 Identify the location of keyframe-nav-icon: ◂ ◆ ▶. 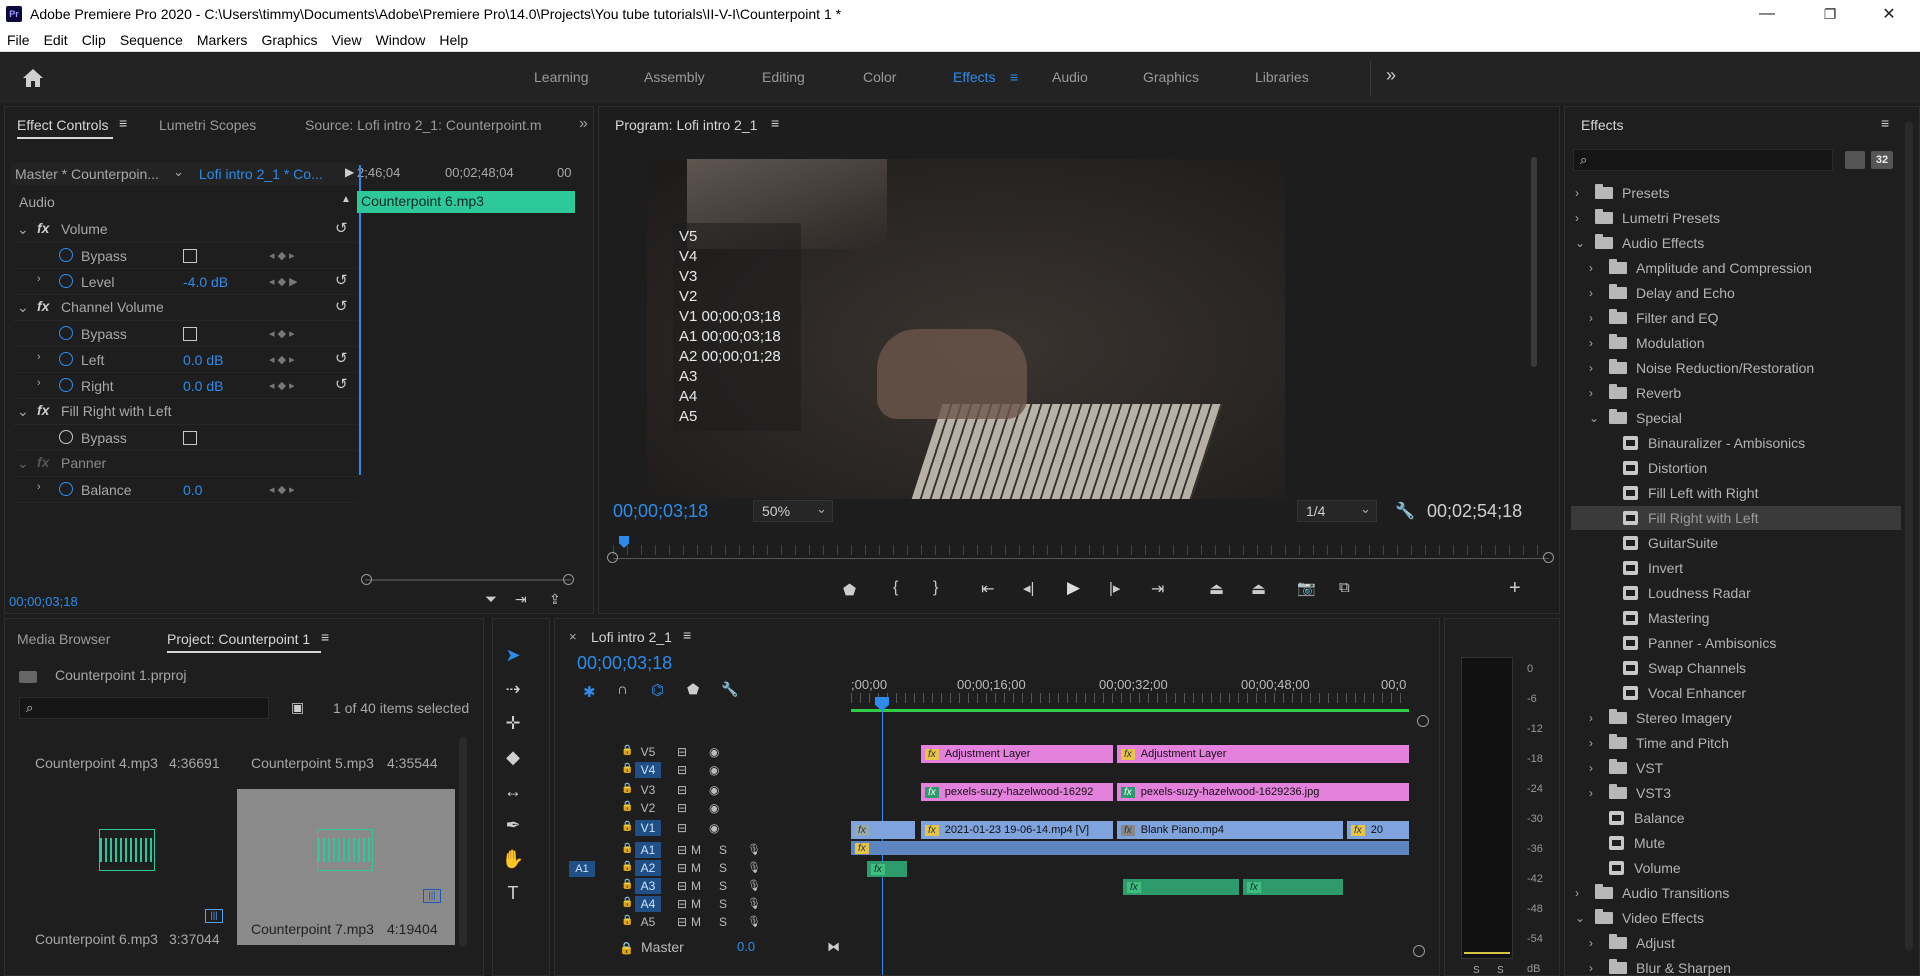
(283, 281).